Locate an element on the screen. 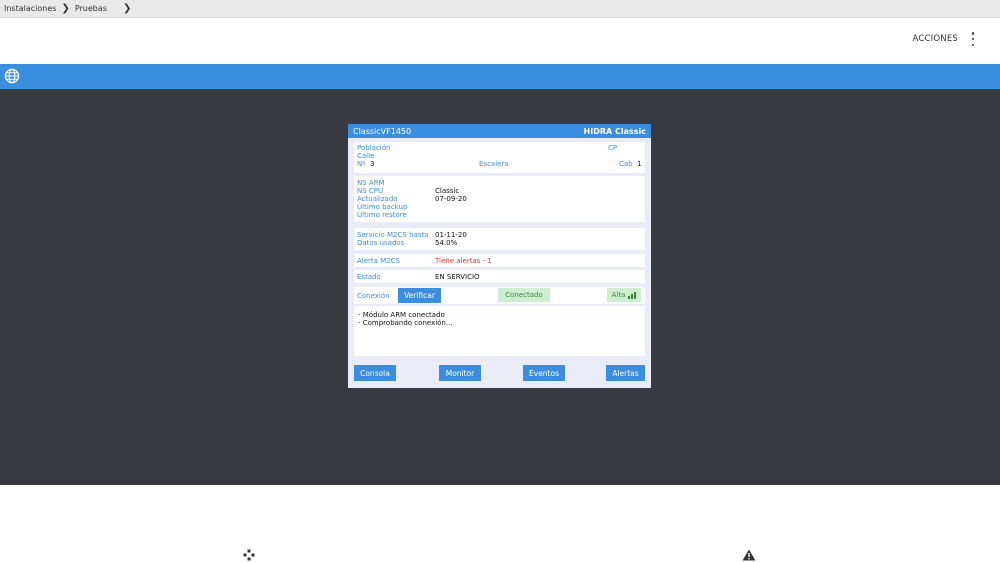  conexion-label: Conexión is located at coordinates (373, 296).